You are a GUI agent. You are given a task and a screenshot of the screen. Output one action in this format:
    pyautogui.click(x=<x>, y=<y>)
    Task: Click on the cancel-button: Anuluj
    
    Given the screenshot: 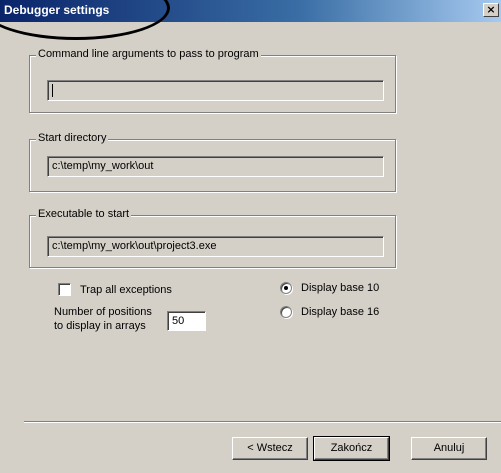 What is the action you would take?
    pyautogui.click(x=449, y=448)
    